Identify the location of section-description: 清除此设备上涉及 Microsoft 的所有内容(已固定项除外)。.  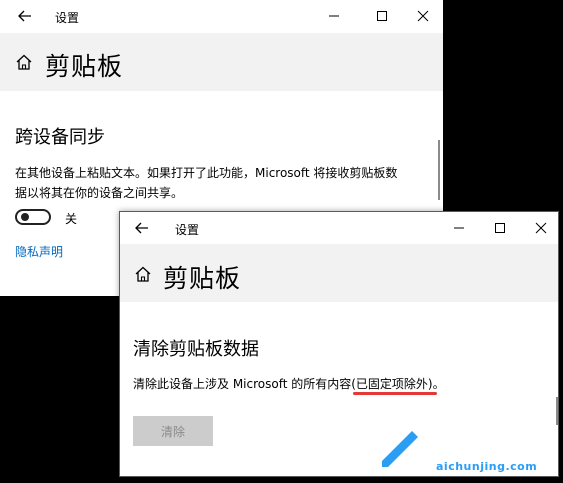
(289, 384).